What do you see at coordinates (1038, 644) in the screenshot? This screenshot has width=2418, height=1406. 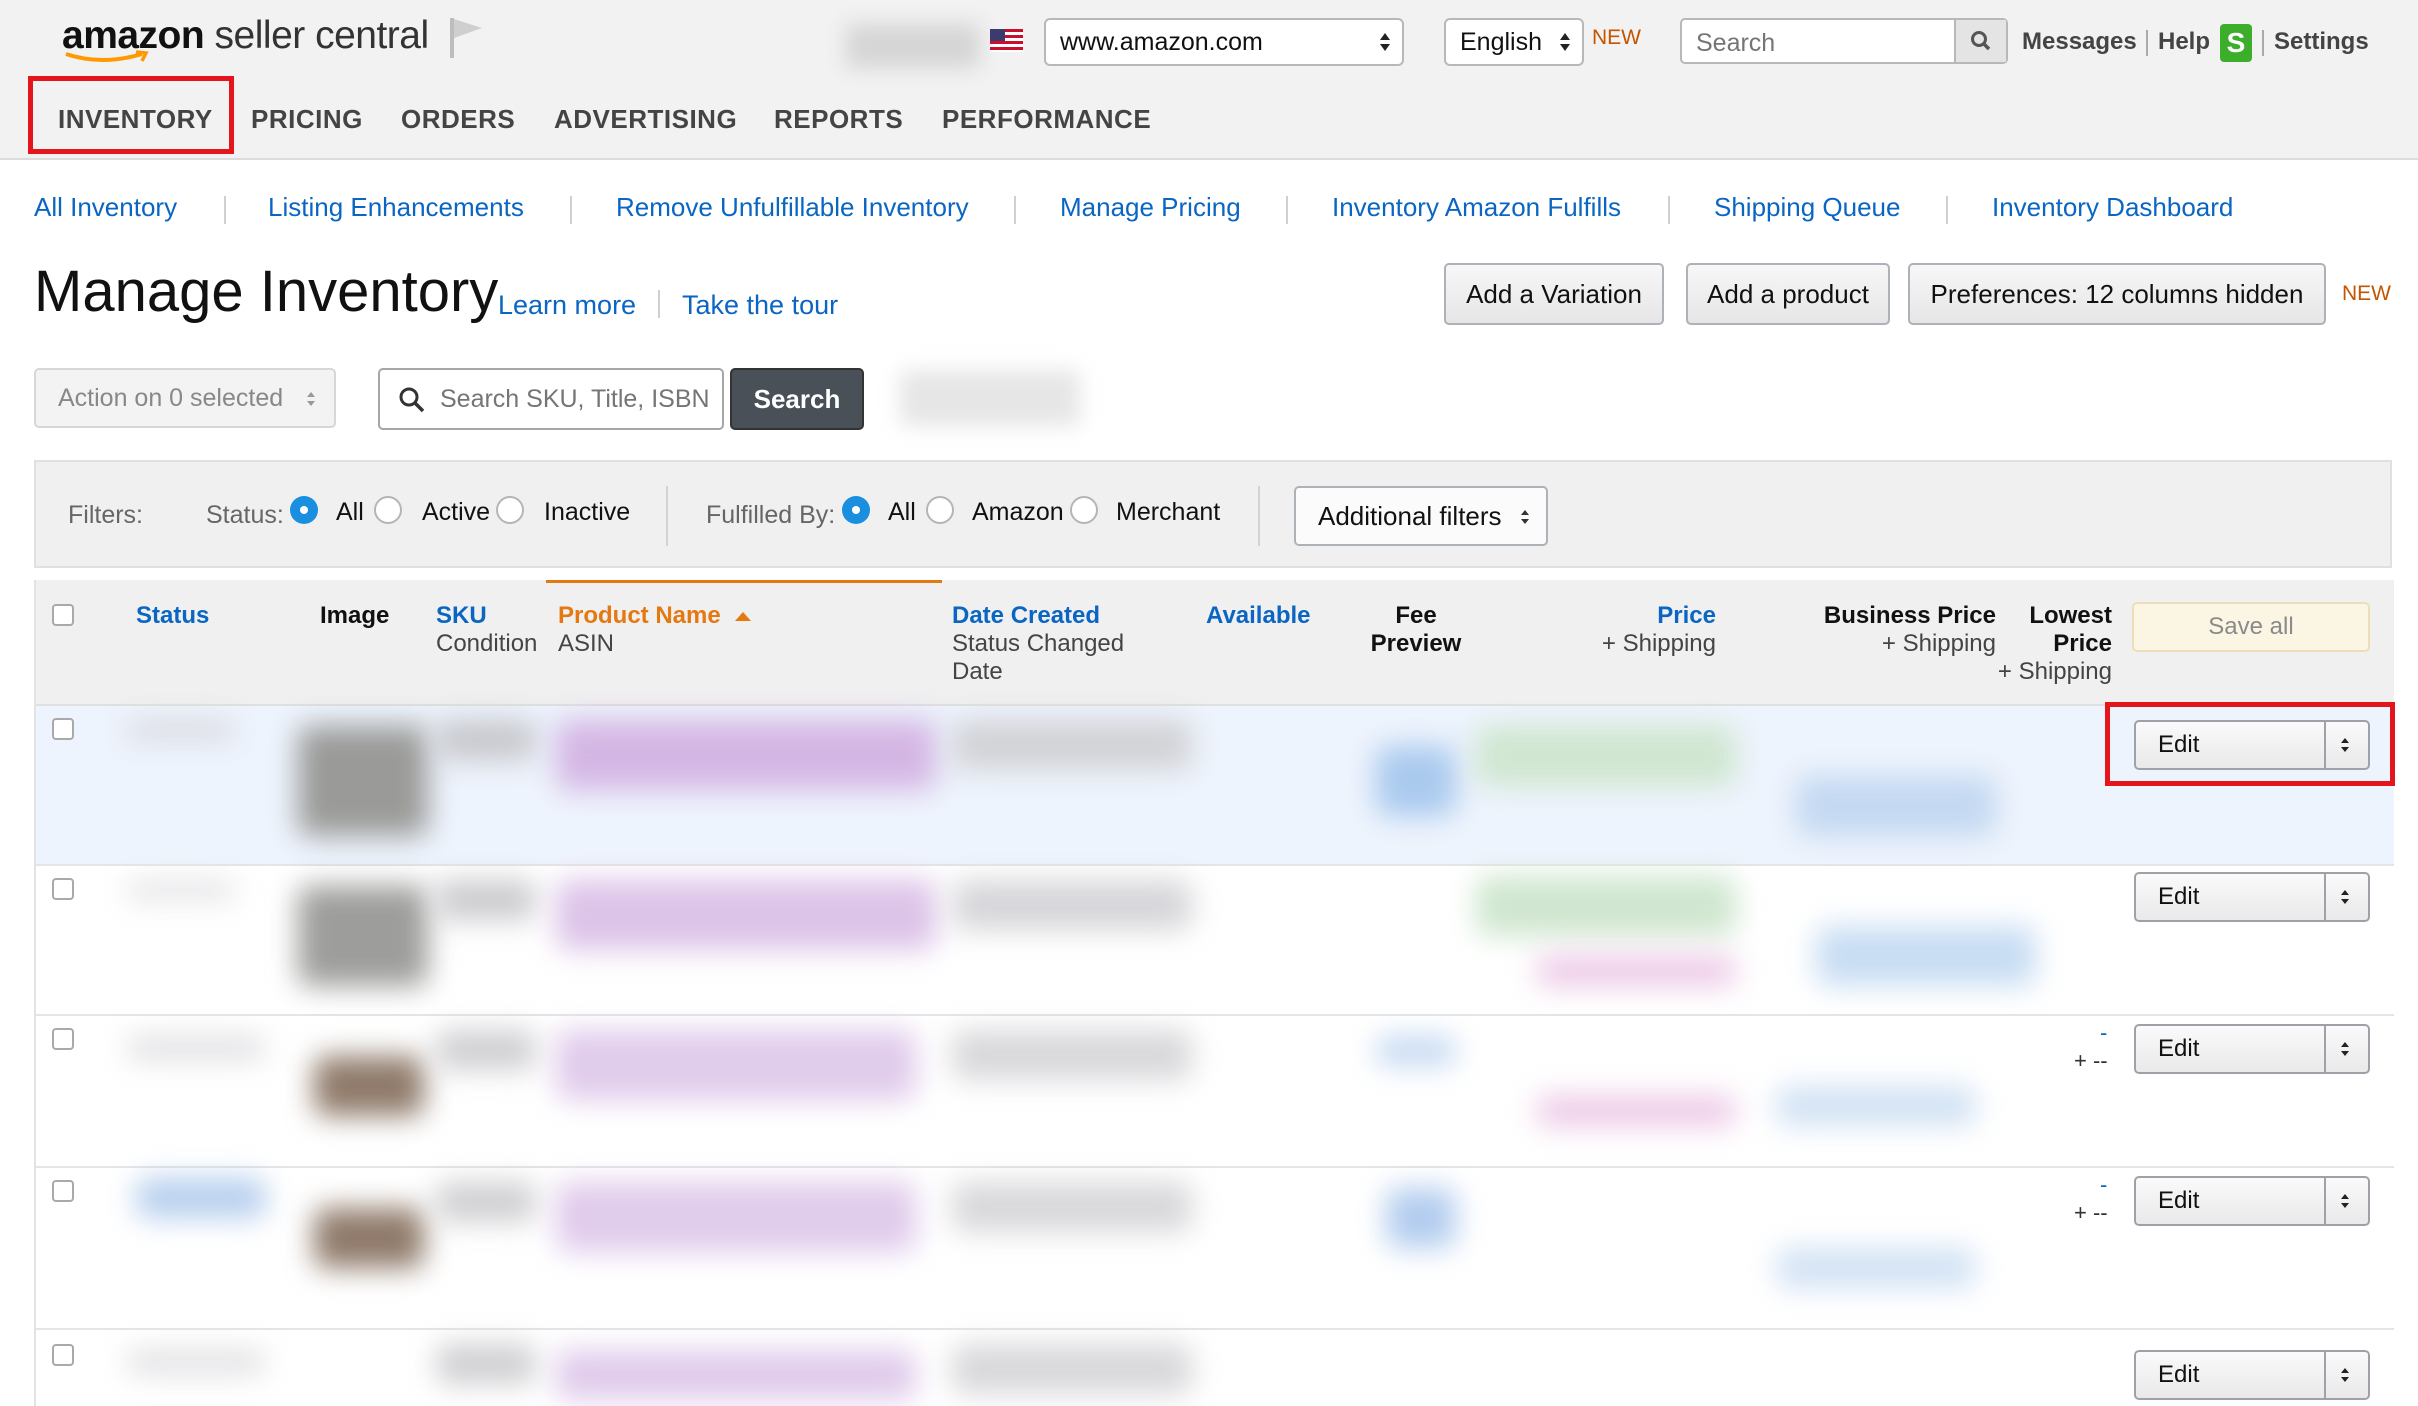 I see `col-date-created: Date Created Status Changed Date` at bounding box center [1038, 644].